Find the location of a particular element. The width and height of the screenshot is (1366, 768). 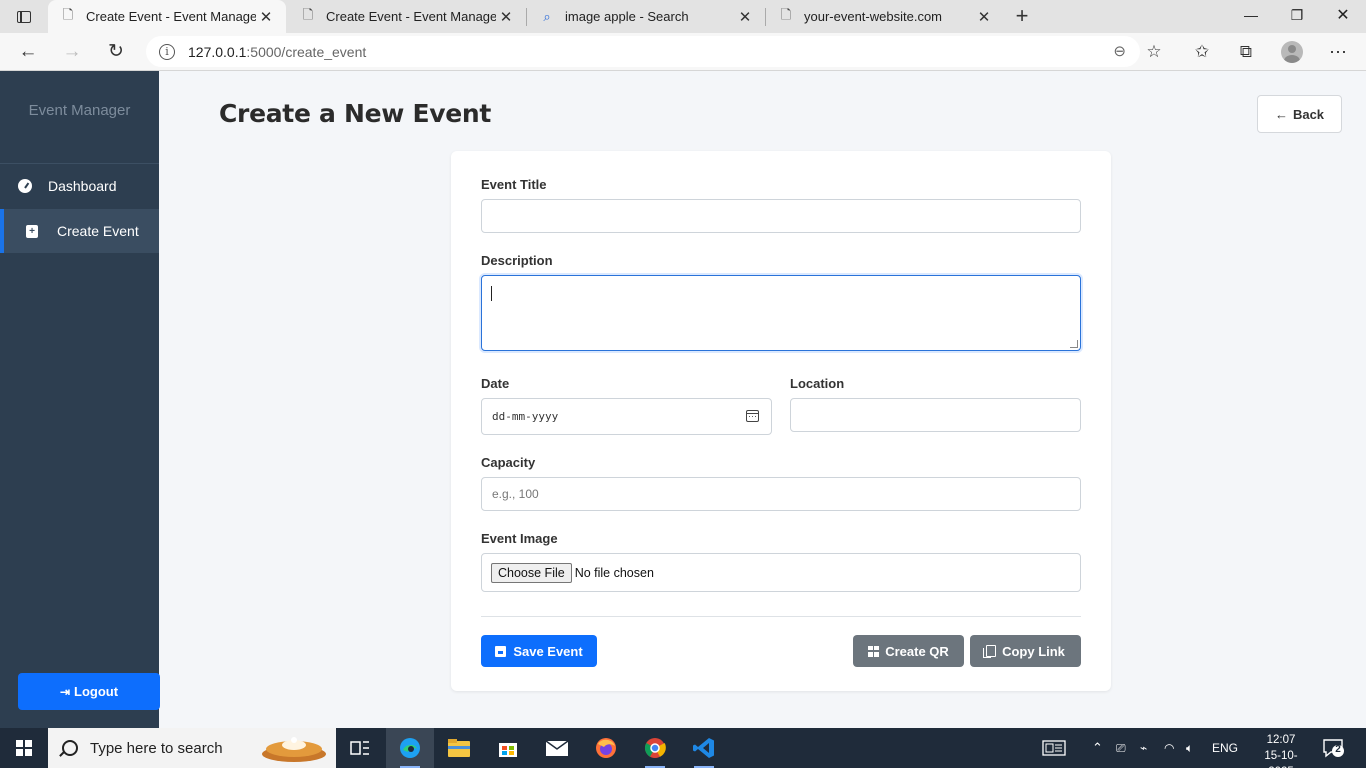

choose-file-button: Choose File is located at coordinates (531, 572).